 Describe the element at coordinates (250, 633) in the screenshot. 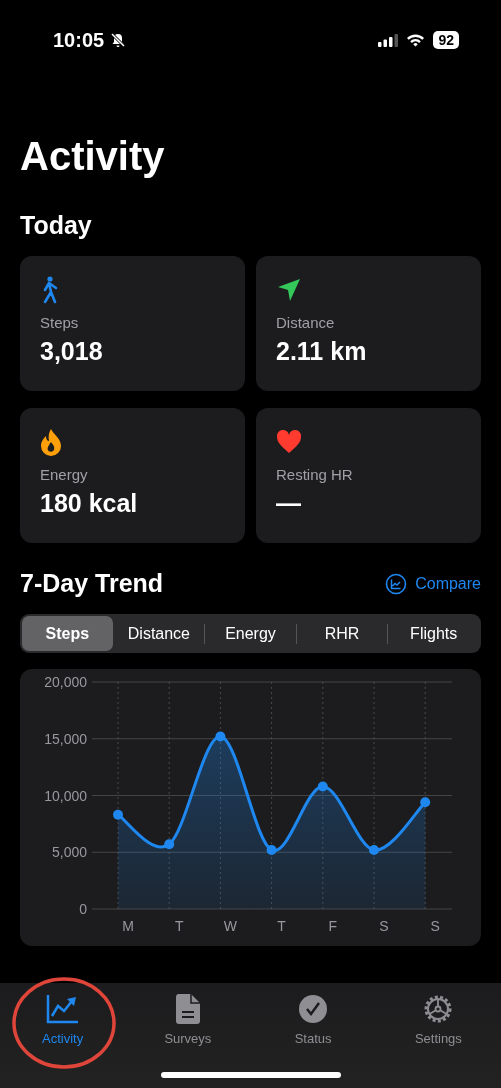

I see `segment-tab: Energy` at that location.